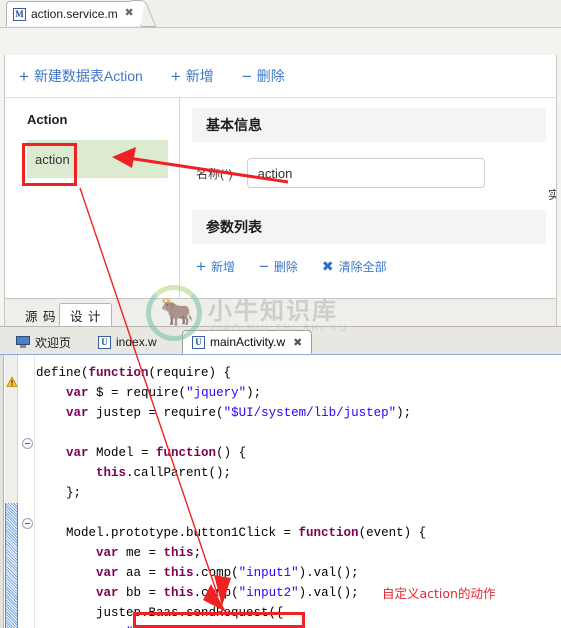 The height and width of the screenshot is (628, 561). I want to click on editor-tab-mainactivity: U mainActivity.w ✖, so click(247, 342).